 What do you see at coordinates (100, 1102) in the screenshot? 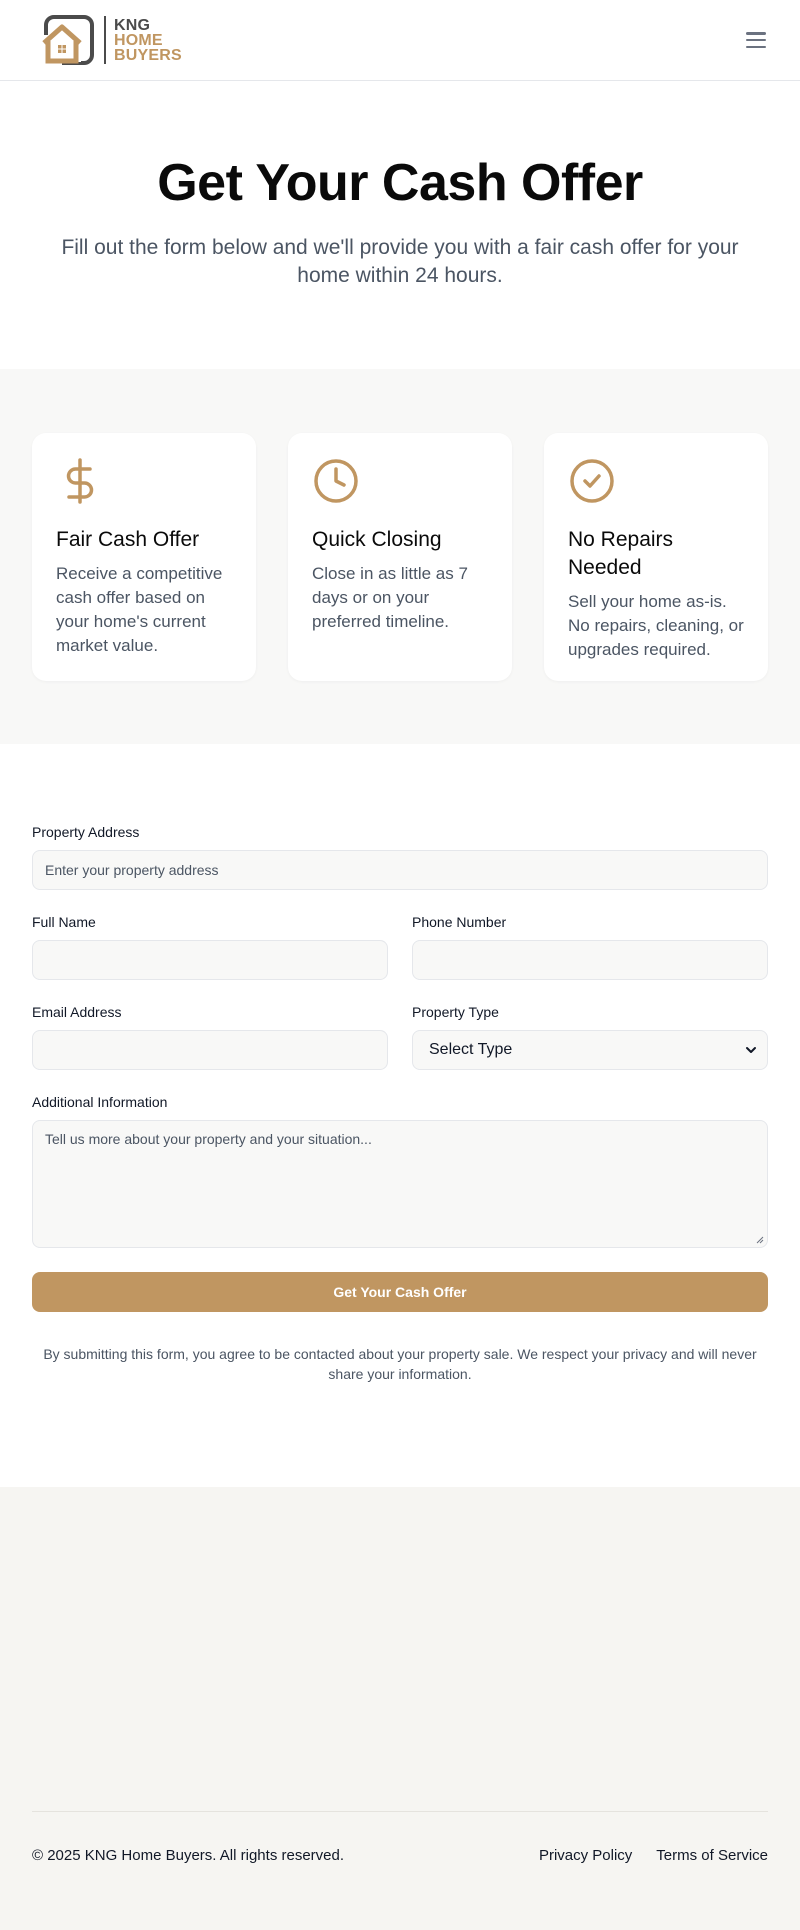
I see `additional-info-label: Additional Information` at bounding box center [100, 1102].